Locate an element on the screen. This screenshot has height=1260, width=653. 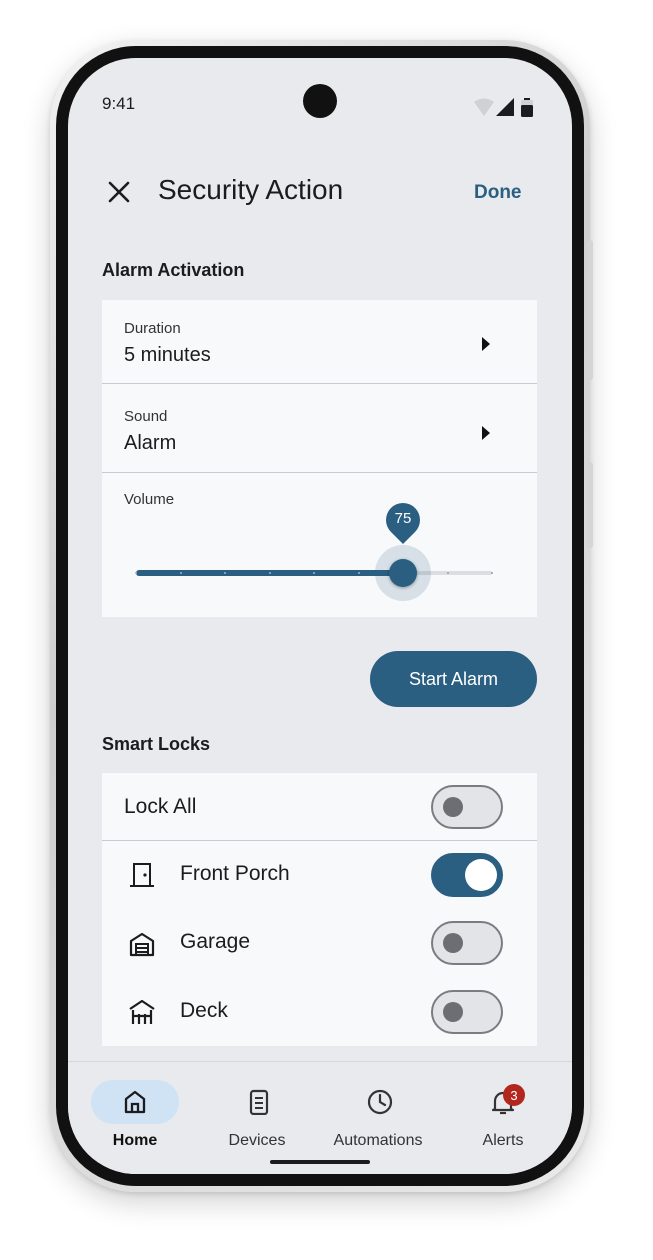
locks-card: Lock All Front Porch Garage Deck is located at coordinates (319, 909).